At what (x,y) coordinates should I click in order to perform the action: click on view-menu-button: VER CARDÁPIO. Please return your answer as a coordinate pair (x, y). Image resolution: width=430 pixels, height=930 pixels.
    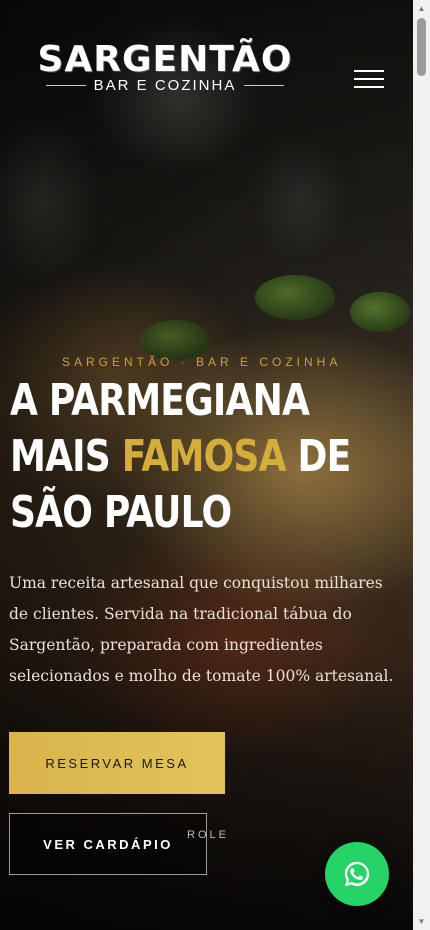
    Looking at the image, I should click on (108, 844).